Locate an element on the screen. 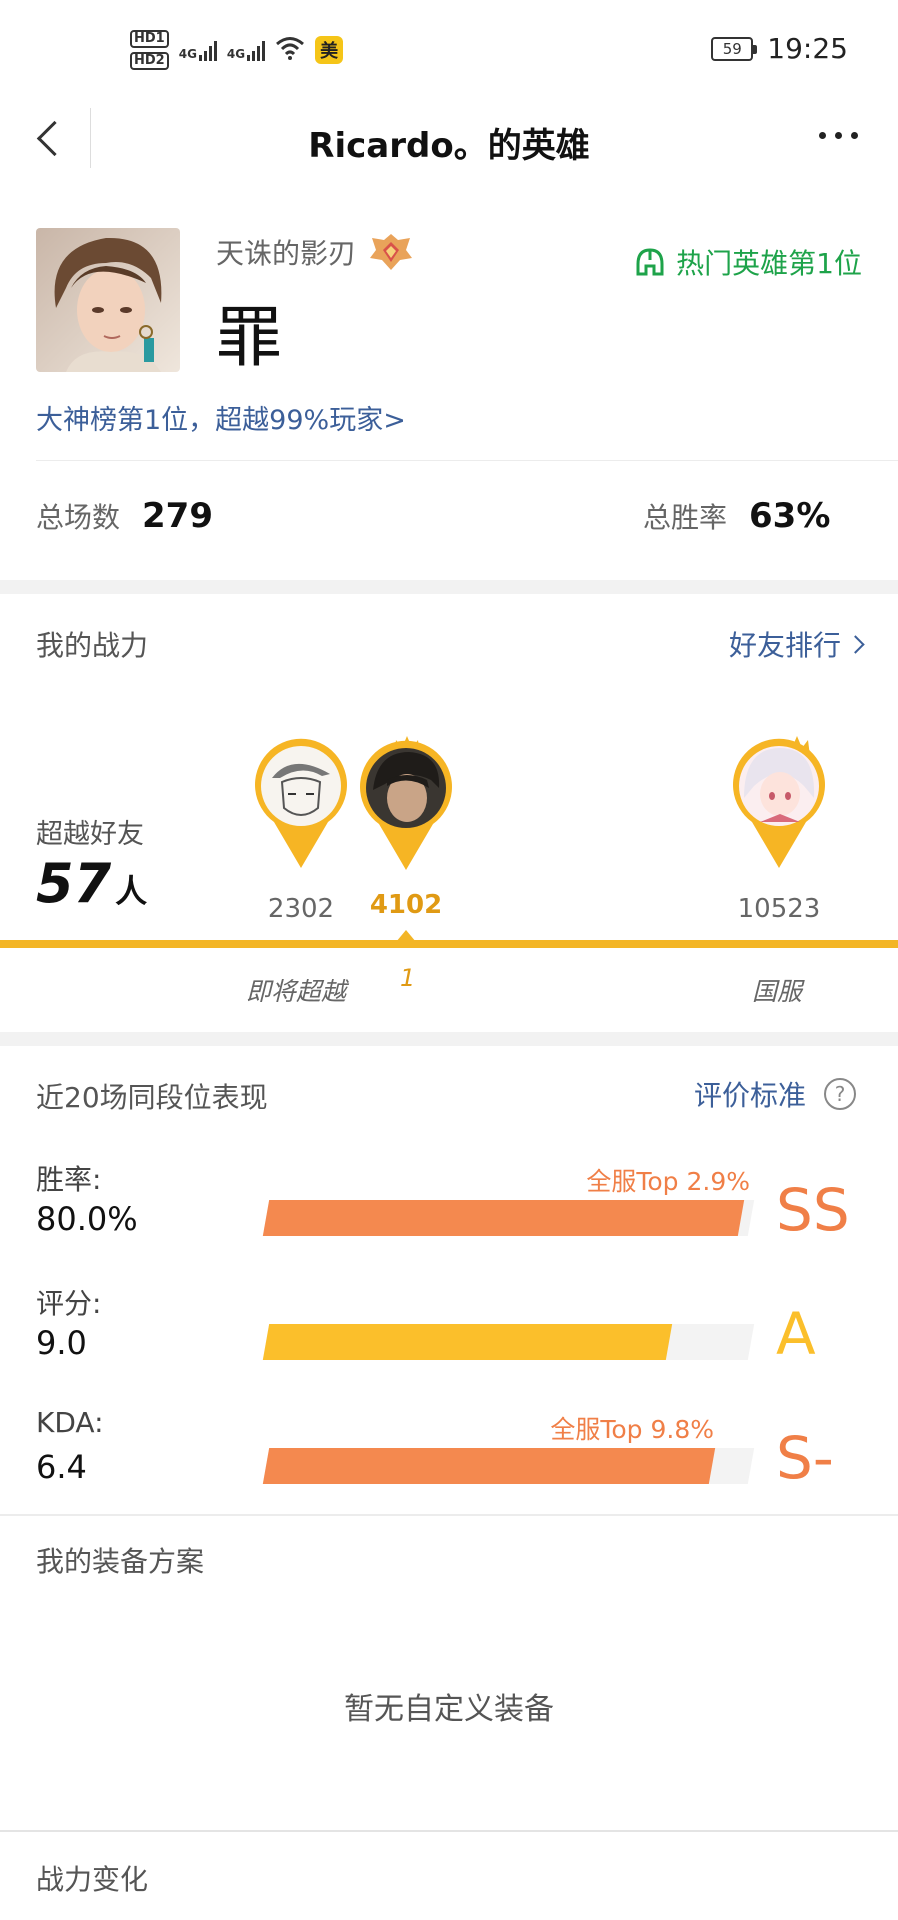 The width and height of the screenshot is (898, 1920). win-rate-stat: 总胜率 63% is located at coordinates (737, 516).